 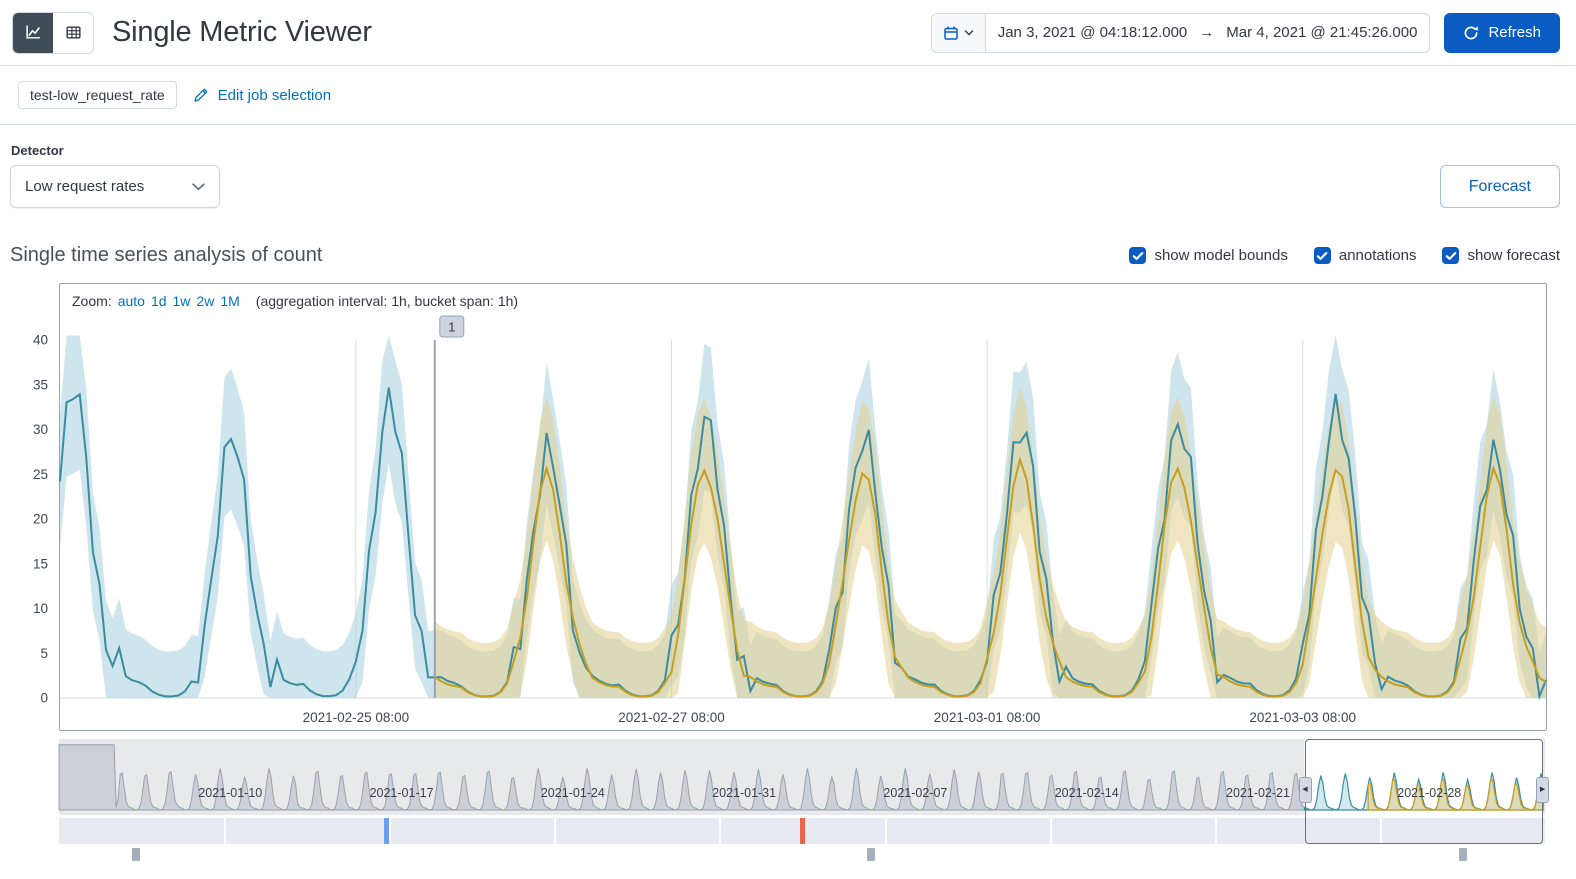 I want to click on annotations-lane, so click(x=802, y=855).